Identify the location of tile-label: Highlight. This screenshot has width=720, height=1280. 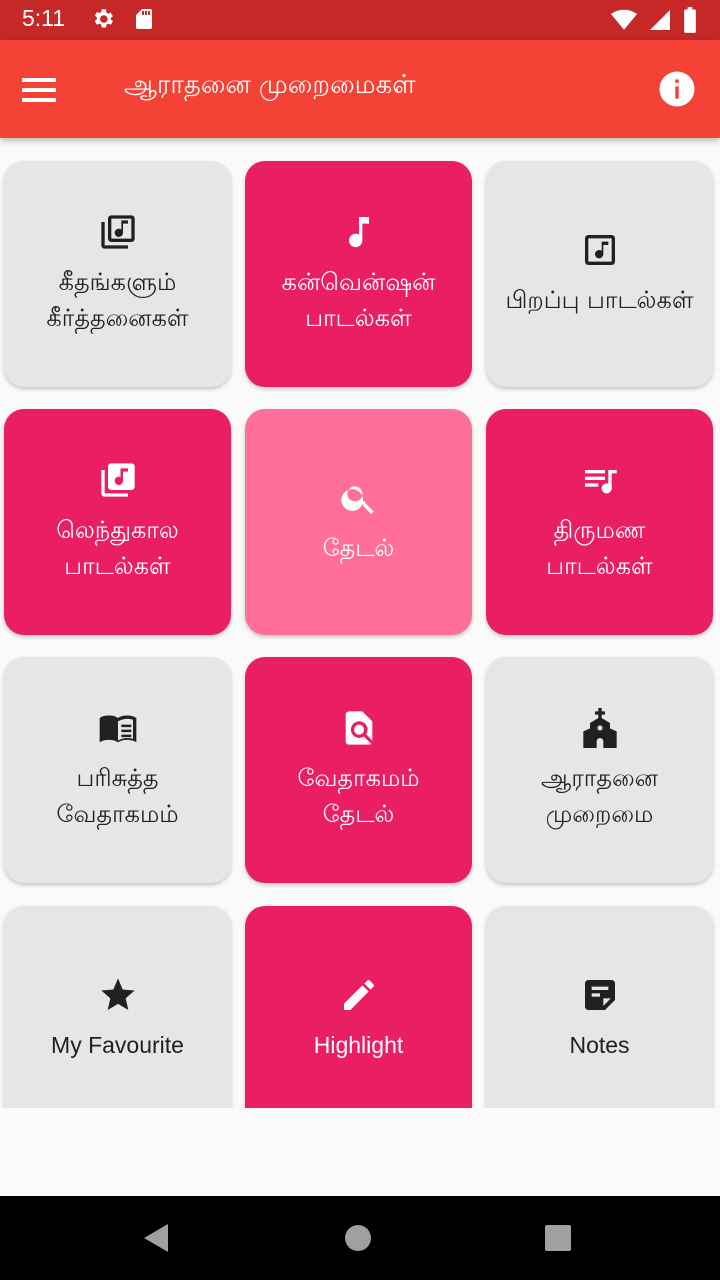
(358, 1045).